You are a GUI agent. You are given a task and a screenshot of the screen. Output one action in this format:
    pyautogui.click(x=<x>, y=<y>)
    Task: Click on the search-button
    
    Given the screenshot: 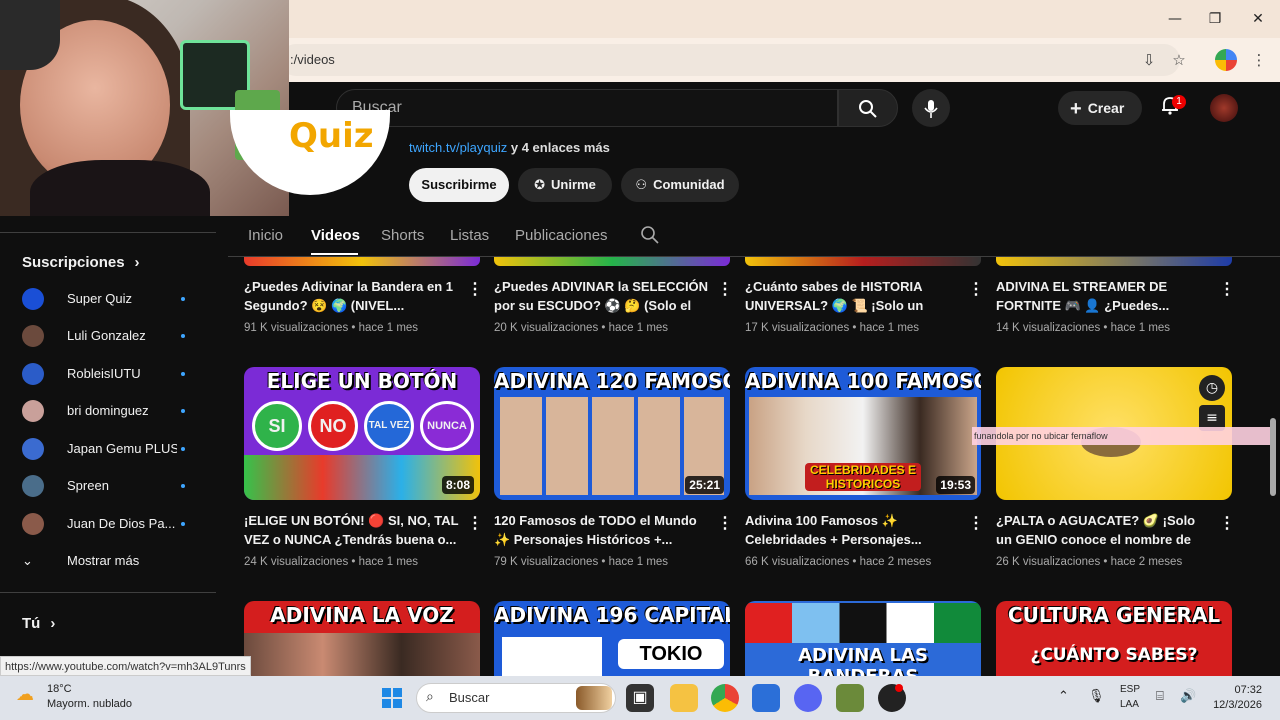 What is the action you would take?
    pyautogui.click(x=868, y=108)
    